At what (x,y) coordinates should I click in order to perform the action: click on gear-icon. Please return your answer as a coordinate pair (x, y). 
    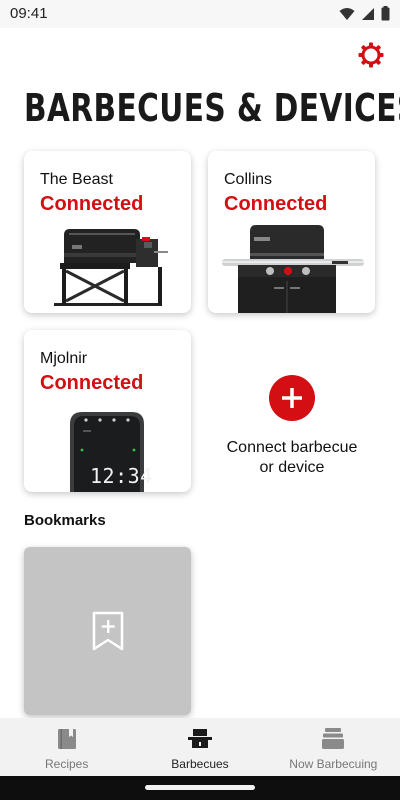
    Looking at the image, I should click on (371, 55).